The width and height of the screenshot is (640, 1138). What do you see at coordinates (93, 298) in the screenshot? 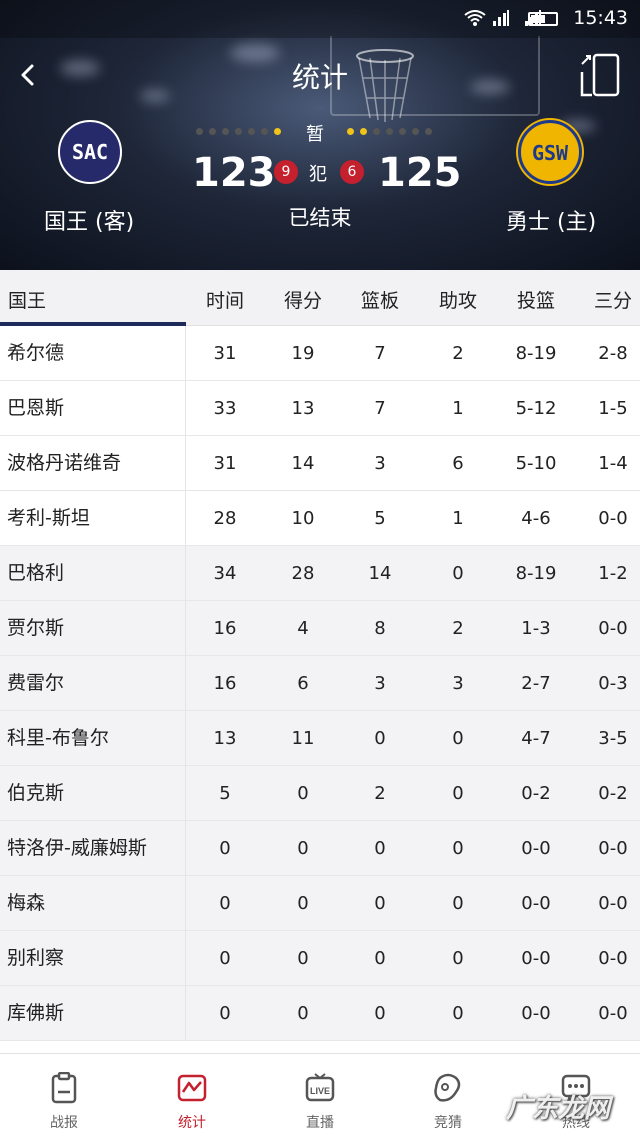
I see `tab-team-kings: 国王` at bounding box center [93, 298].